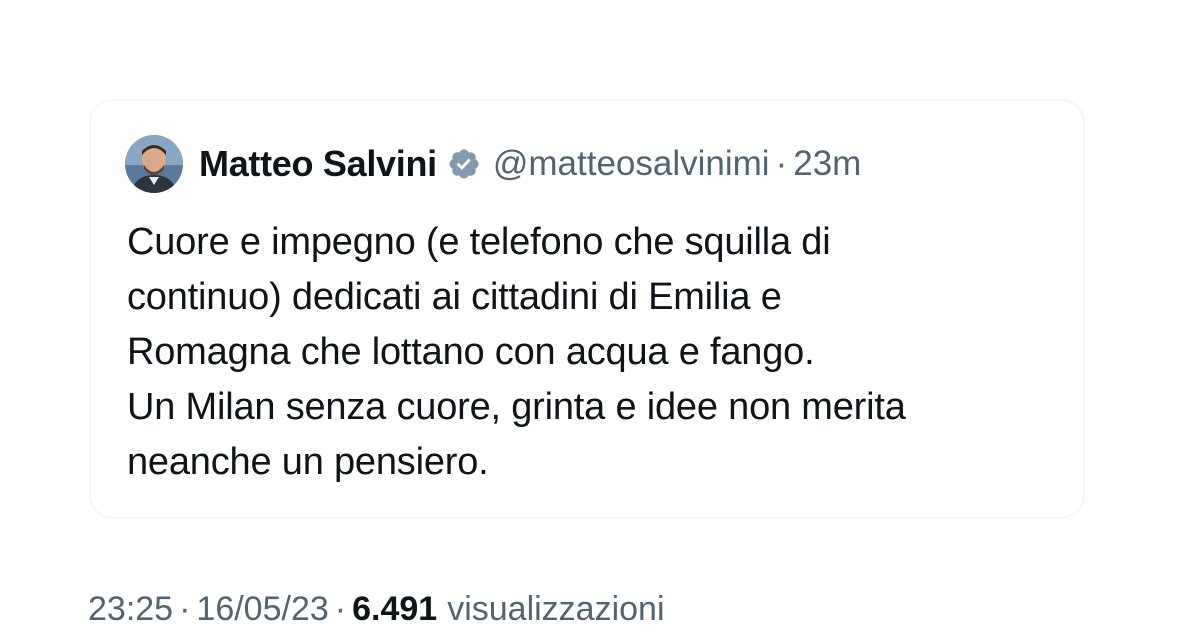 This screenshot has height=632, width=1200. Describe the element at coordinates (130, 609) in the screenshot. I see `tweet-time: 23:25` at that location.